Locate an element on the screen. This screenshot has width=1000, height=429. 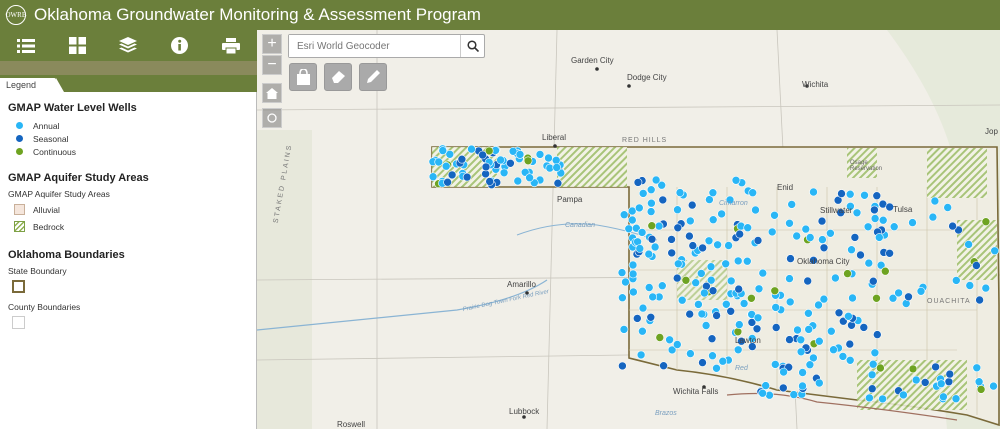
info-icon is located at coordinates (180, 46).